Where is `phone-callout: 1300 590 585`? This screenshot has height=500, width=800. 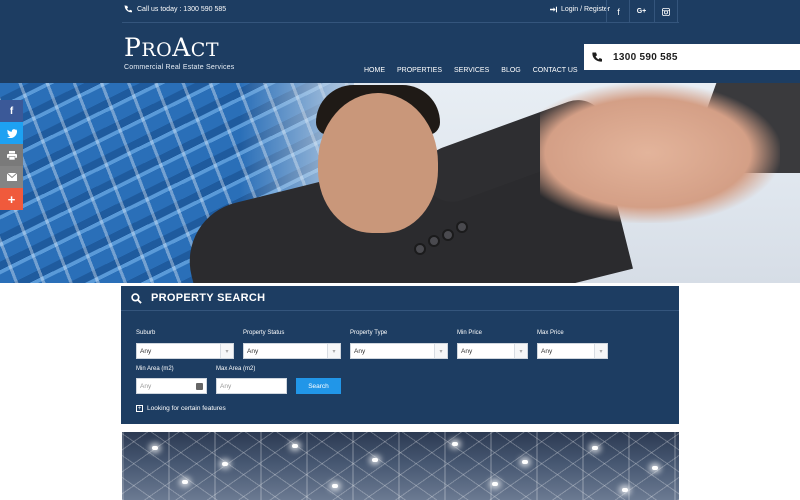
phone-callout: 1300 590 585 is located at coordinates (692, 57).